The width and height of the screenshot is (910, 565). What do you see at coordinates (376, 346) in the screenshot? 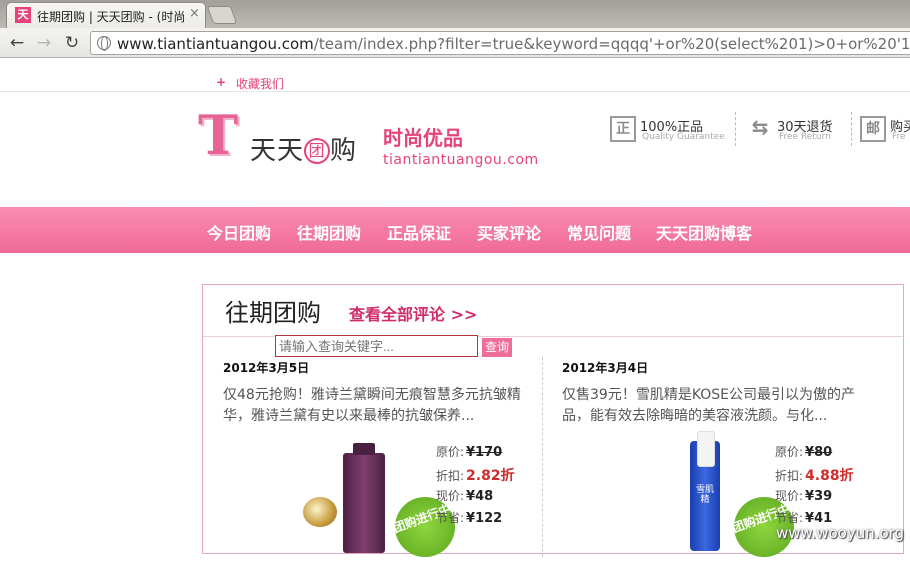
I see `keyword-search-input` at bounding box center [376, 346].